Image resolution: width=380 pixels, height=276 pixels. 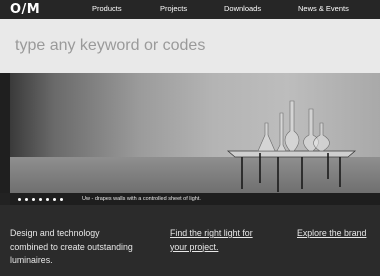 What do you see at coordinates (220, 240) in the screenshot?
I see `find-right-light-link: Find the right light for your project.` at bounding box center [220, 240].